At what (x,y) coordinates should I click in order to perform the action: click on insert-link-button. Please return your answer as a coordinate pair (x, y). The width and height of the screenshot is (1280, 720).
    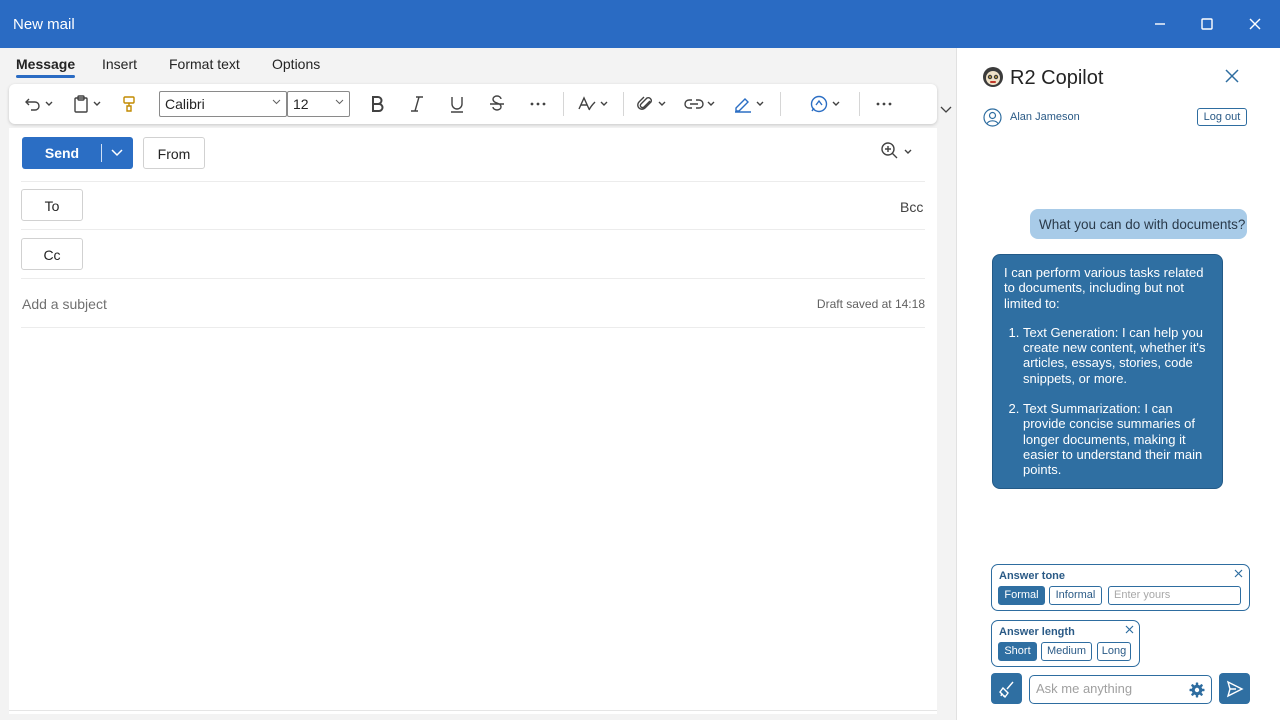
    Looking at the image, I should click on (699, 104).